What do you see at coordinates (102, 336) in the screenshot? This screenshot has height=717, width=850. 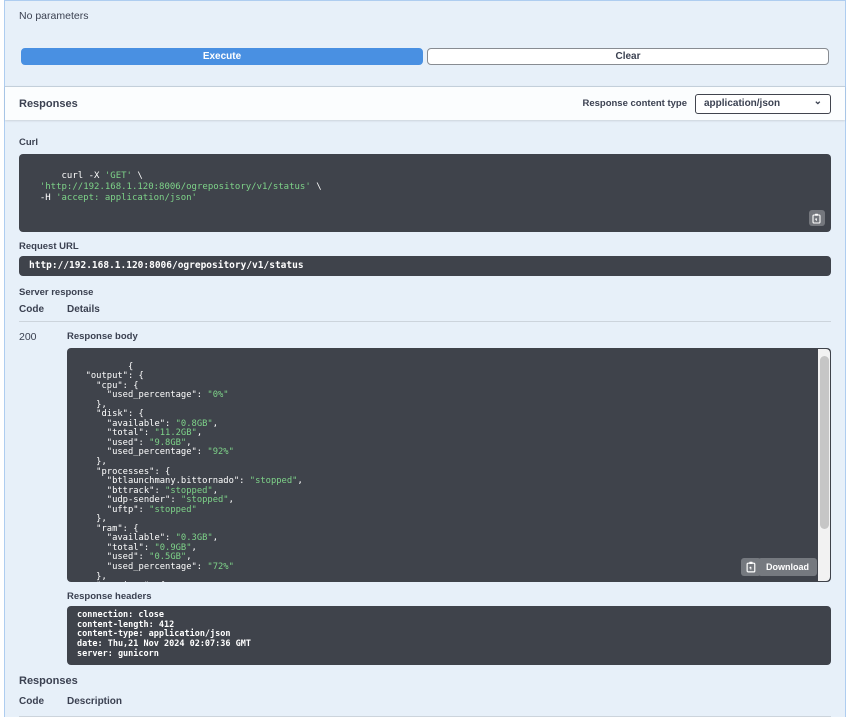 I see `response-body-label: Response body` at bounding box center [102, 336].